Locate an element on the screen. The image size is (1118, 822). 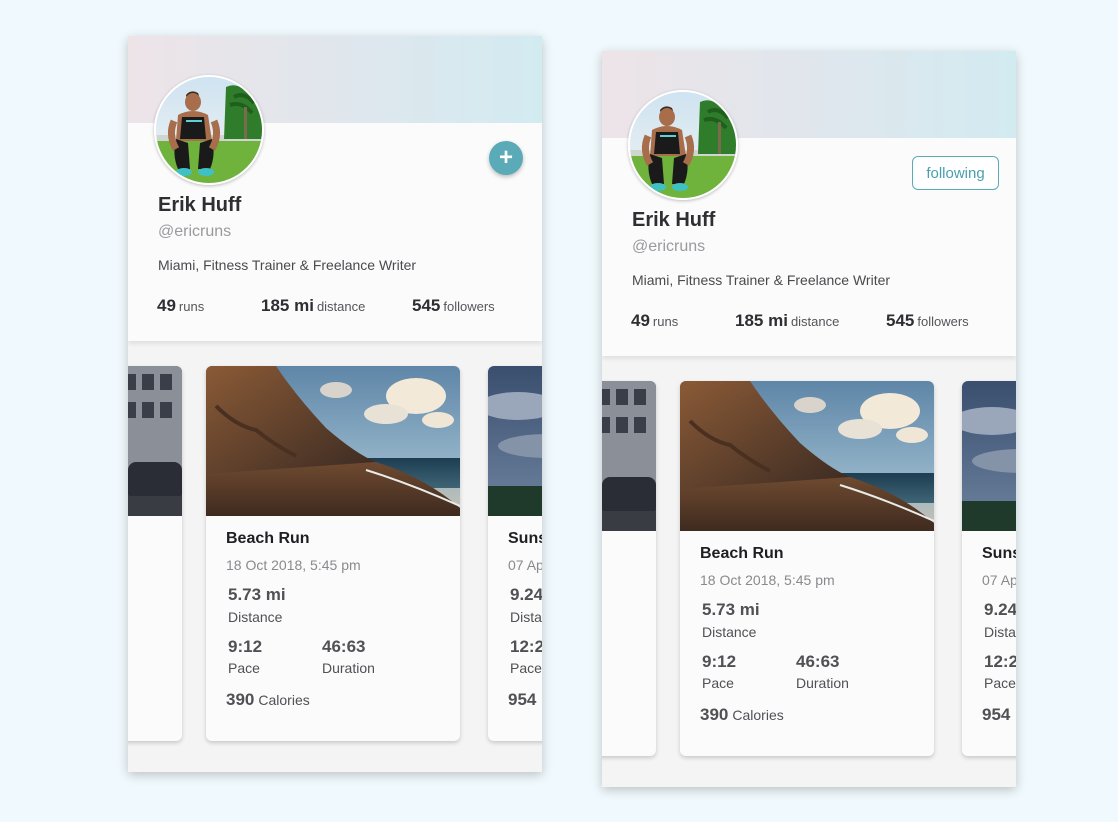
following-button: following is located at coordinates (955, 173).